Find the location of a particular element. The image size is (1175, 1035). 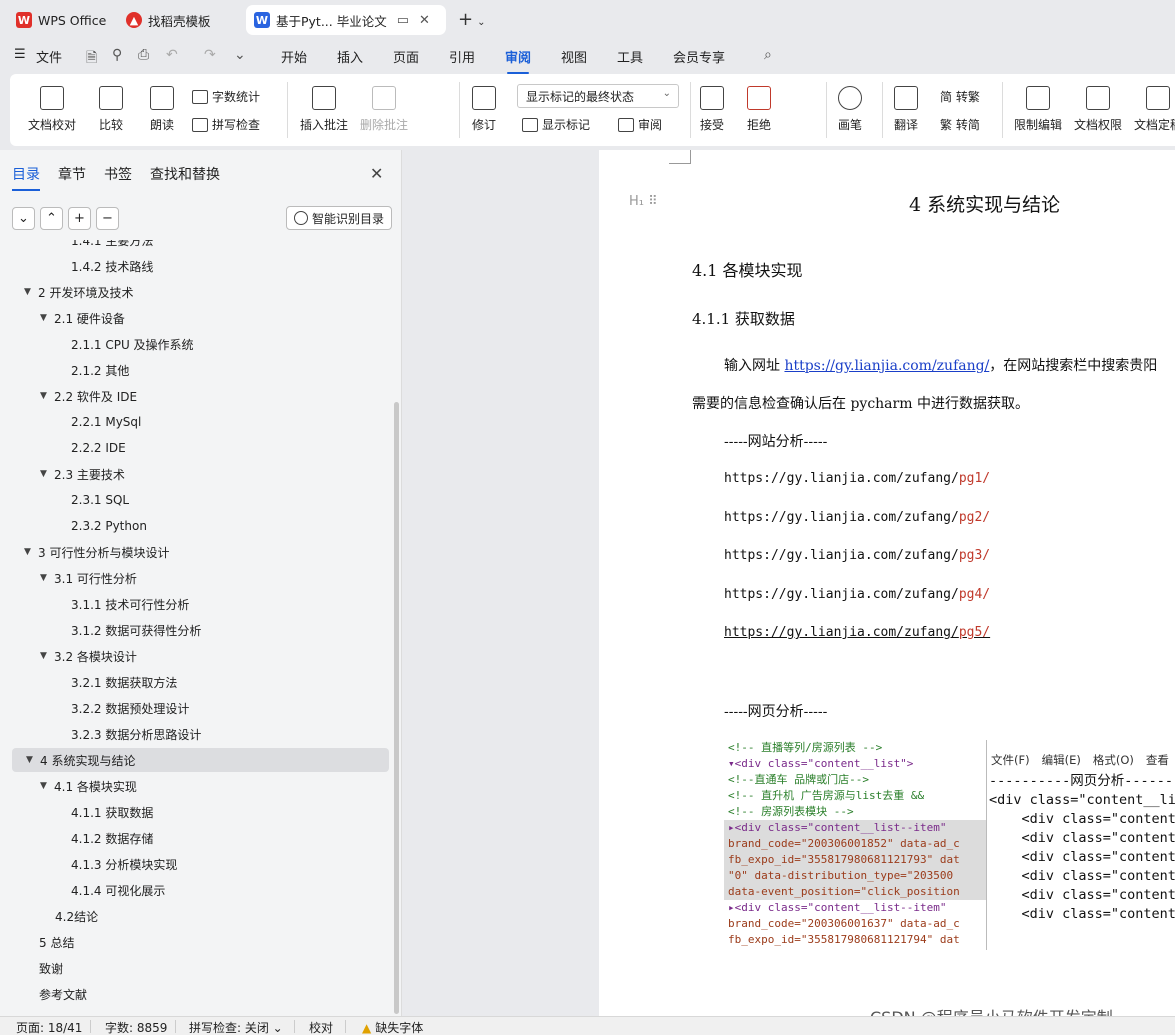

missing-font-indicator: ▲ 缺失字体 is located at coordinates (392, 1027).